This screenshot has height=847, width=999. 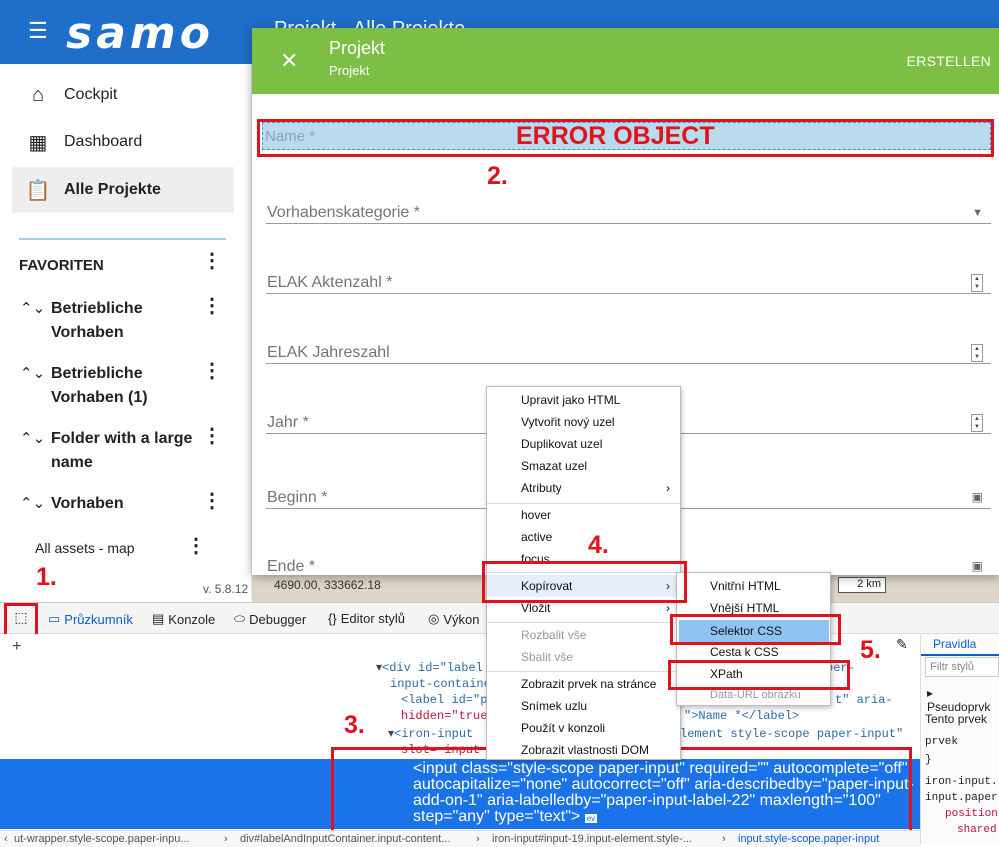 What do you see at coordinates (6, 839) in the screenshot?
I see `breadcrumb-back-icon: ‹` at bounding box center [6, 839].